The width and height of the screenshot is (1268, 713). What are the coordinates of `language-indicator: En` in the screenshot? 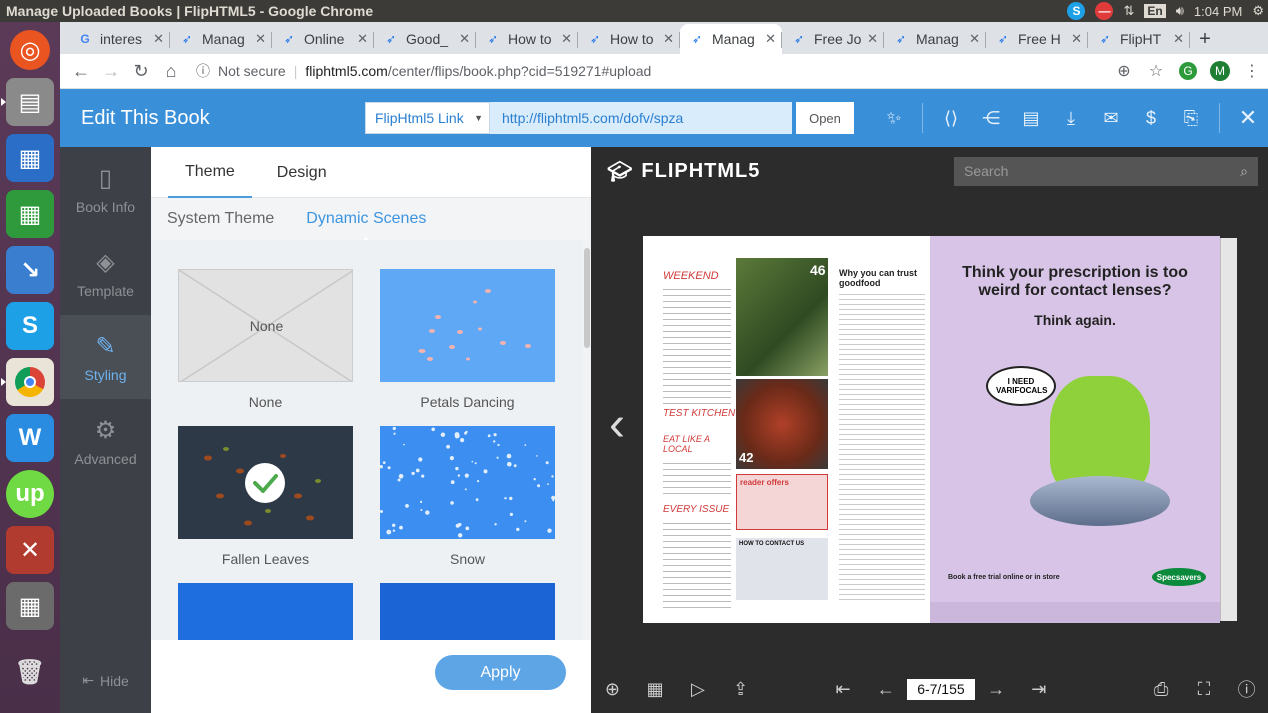 It's located at (1155, 11).